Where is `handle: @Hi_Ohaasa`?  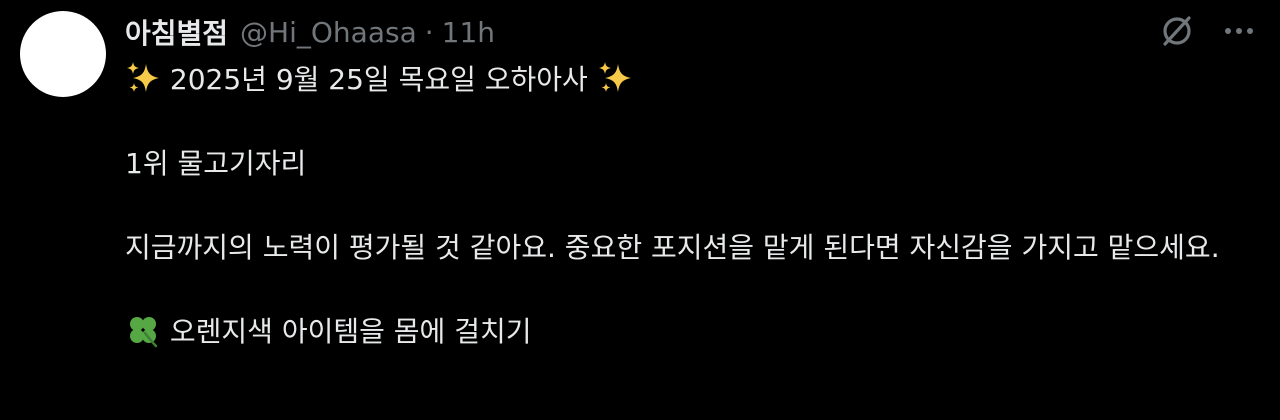
handle: @Hi_Ohaasa is located at coordinates (328, 32).